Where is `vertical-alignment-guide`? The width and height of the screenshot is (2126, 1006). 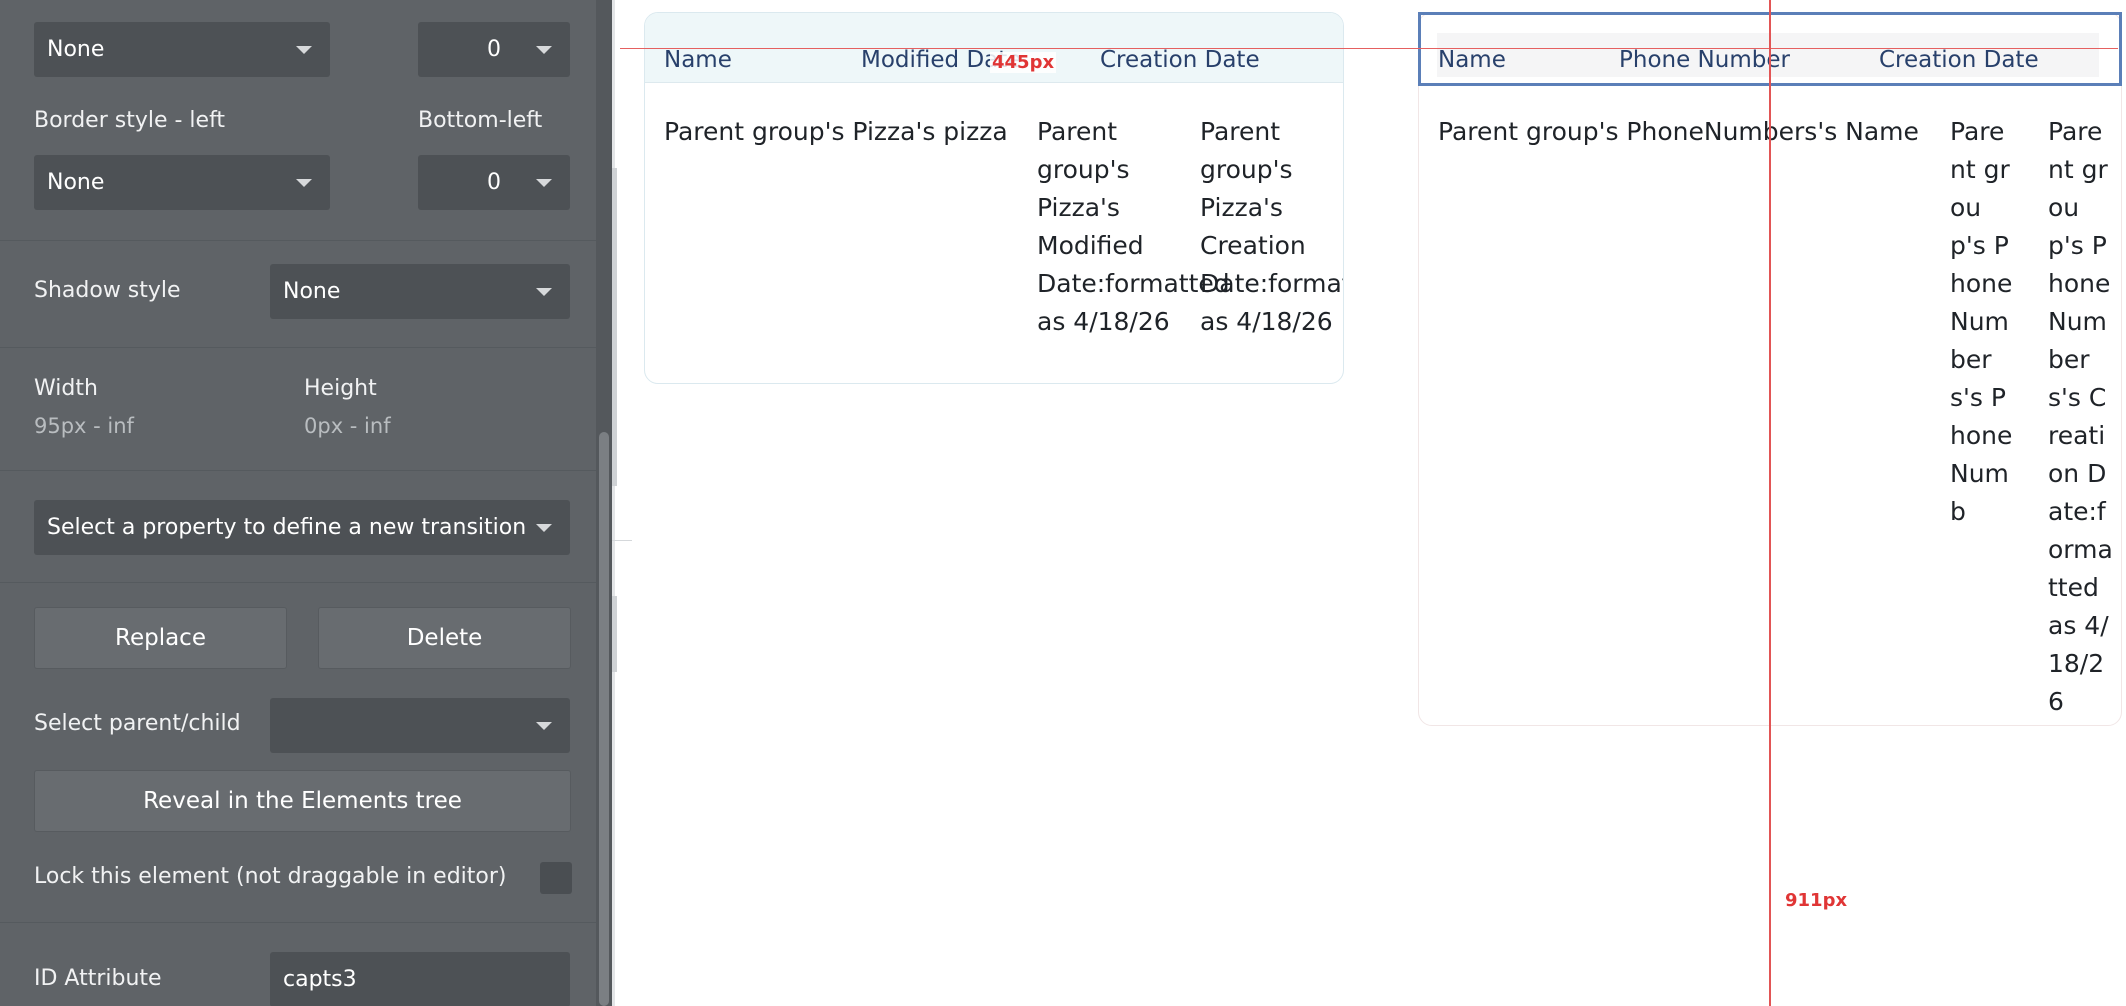 vertical-alignment-guide is located at coordinates (1770, 503).